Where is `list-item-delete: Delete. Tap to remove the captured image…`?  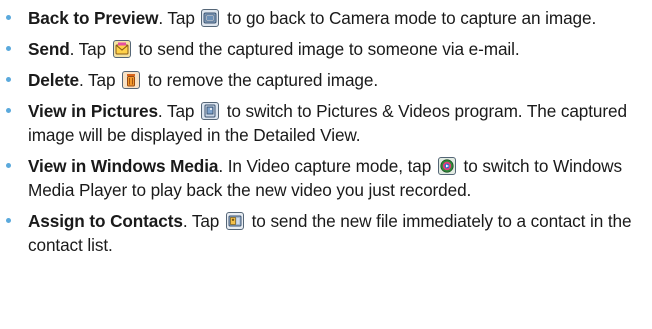 list-item-delete: Delete. Tap to remove the captured image… is located at coordinates (326, 80).